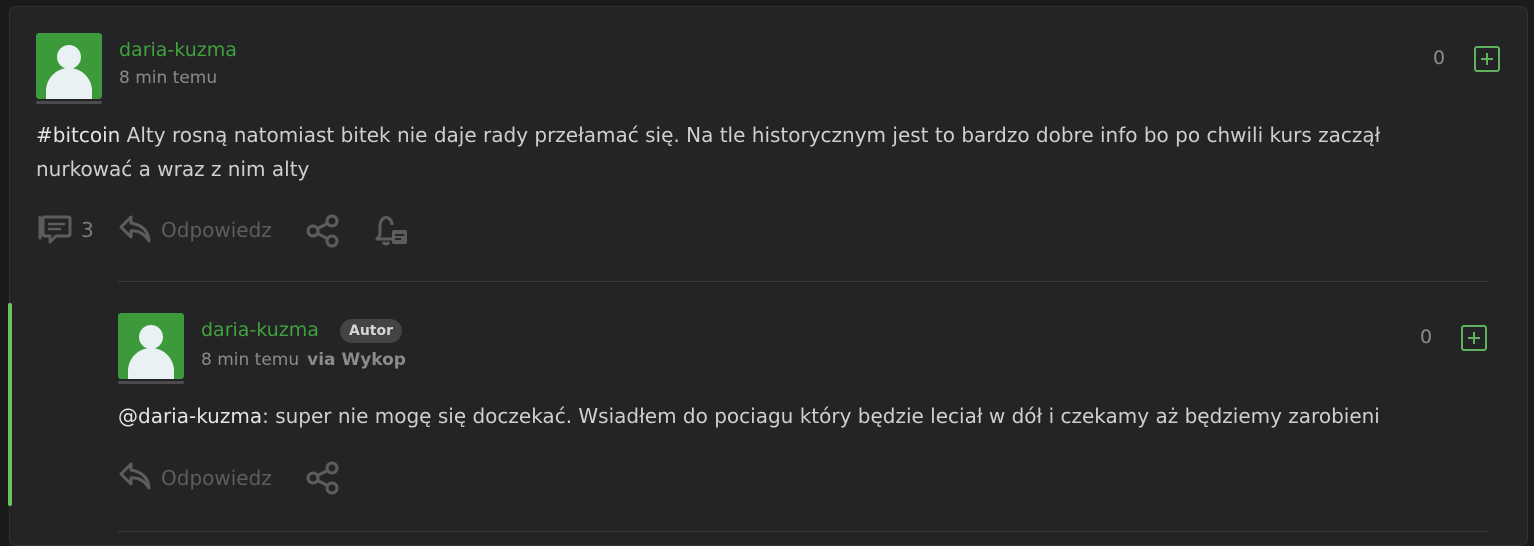 The height and width of the screenshot is (546, 1534). What do you see at coordinates (69, 102) in the screenshot?
I see `avatar-underline` at bounding box center [69, 102].